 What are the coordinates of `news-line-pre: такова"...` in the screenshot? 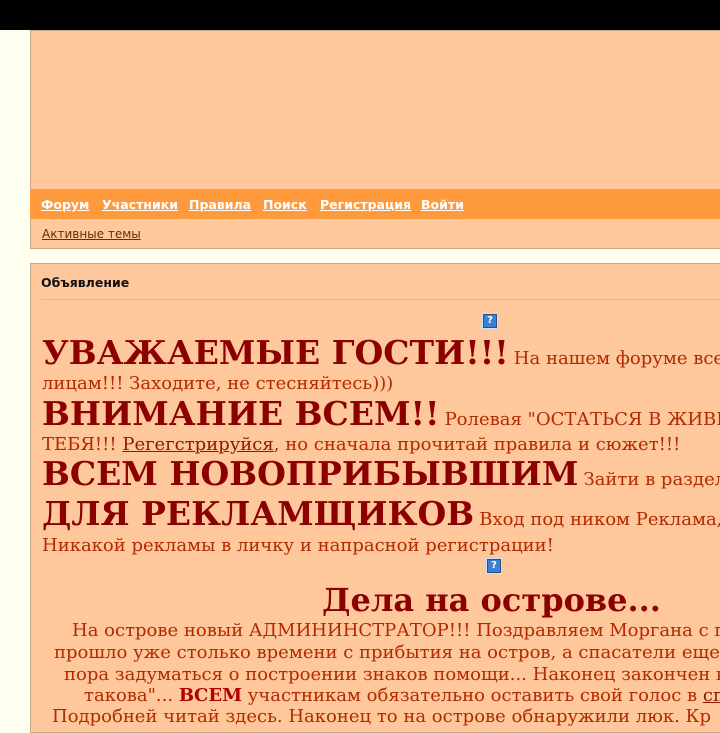 It's located at (131, 695).